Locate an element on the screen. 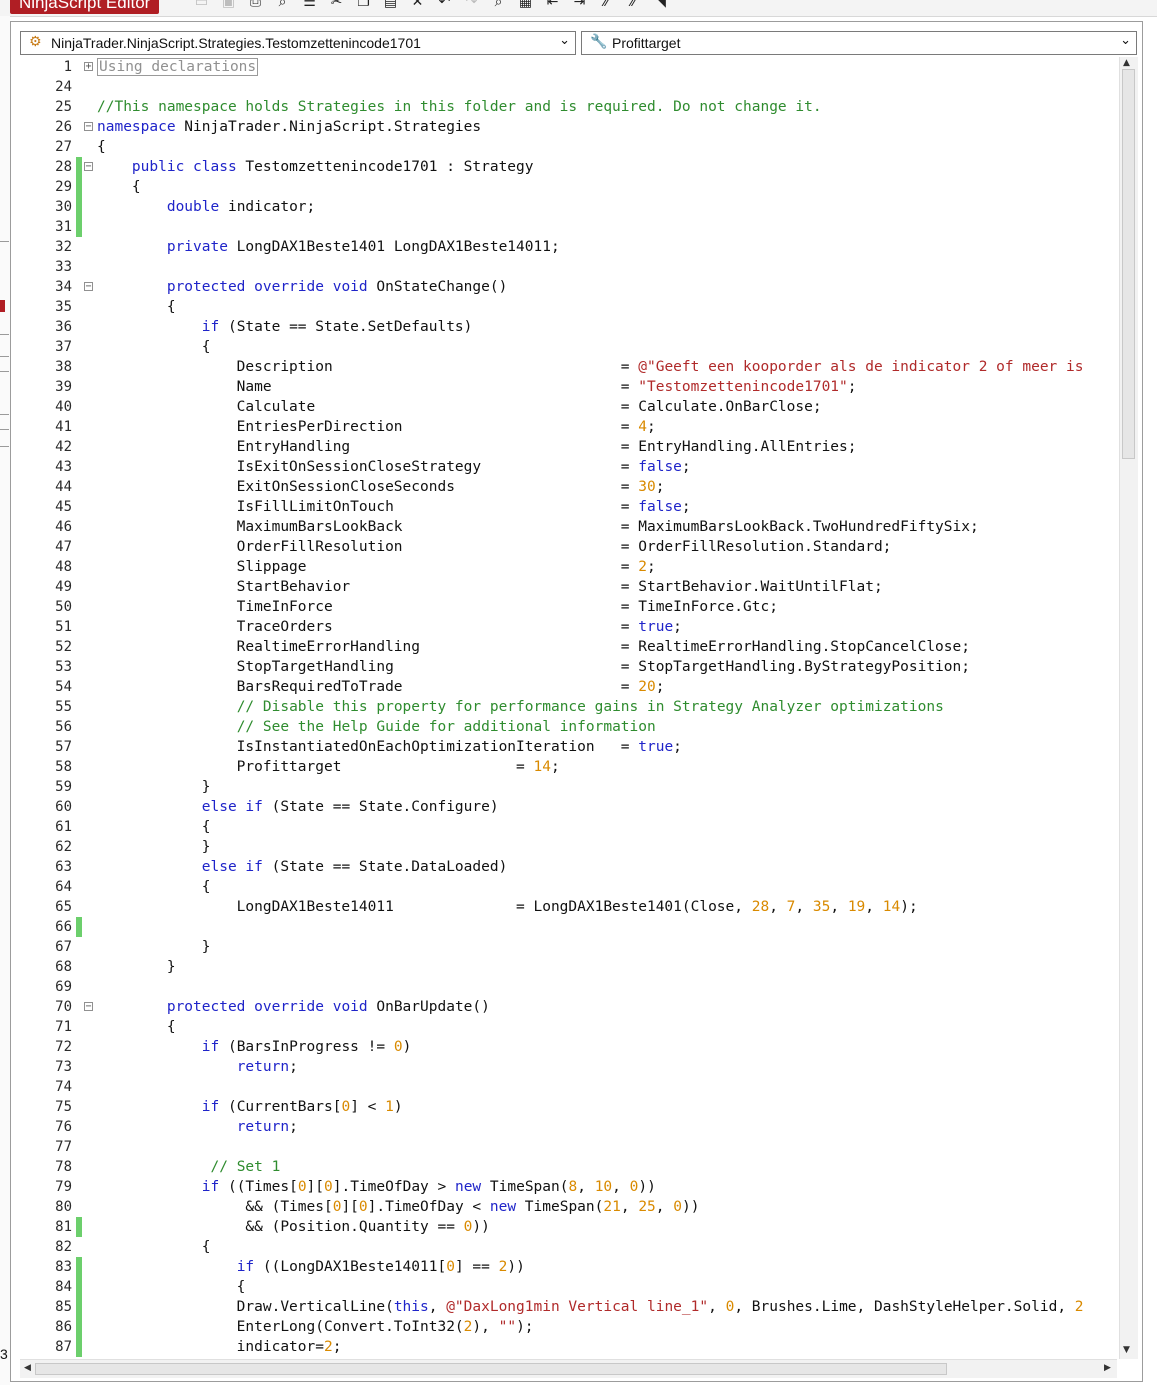 The height and width of the screenshot is (1385, 1157). code-line: Slippage = 2; is located at coordinates (376, 567).